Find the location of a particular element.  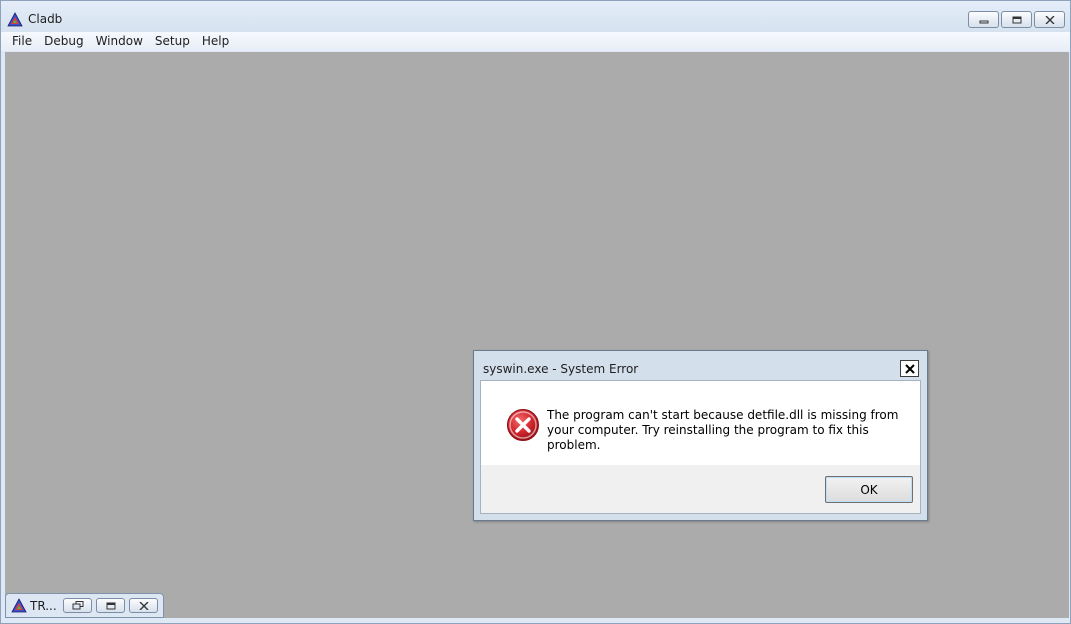

minimize-icon is located at coordinates (983, 21).